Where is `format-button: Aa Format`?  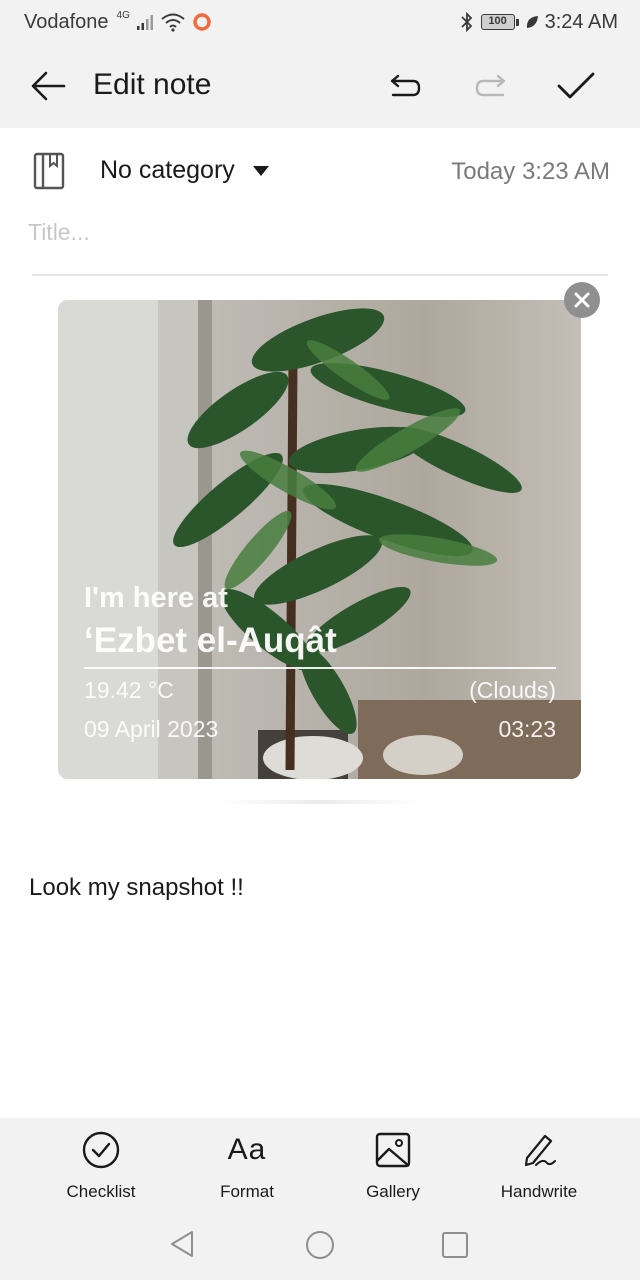
format-button: Aa Format is located at coordinates (247, 1168).